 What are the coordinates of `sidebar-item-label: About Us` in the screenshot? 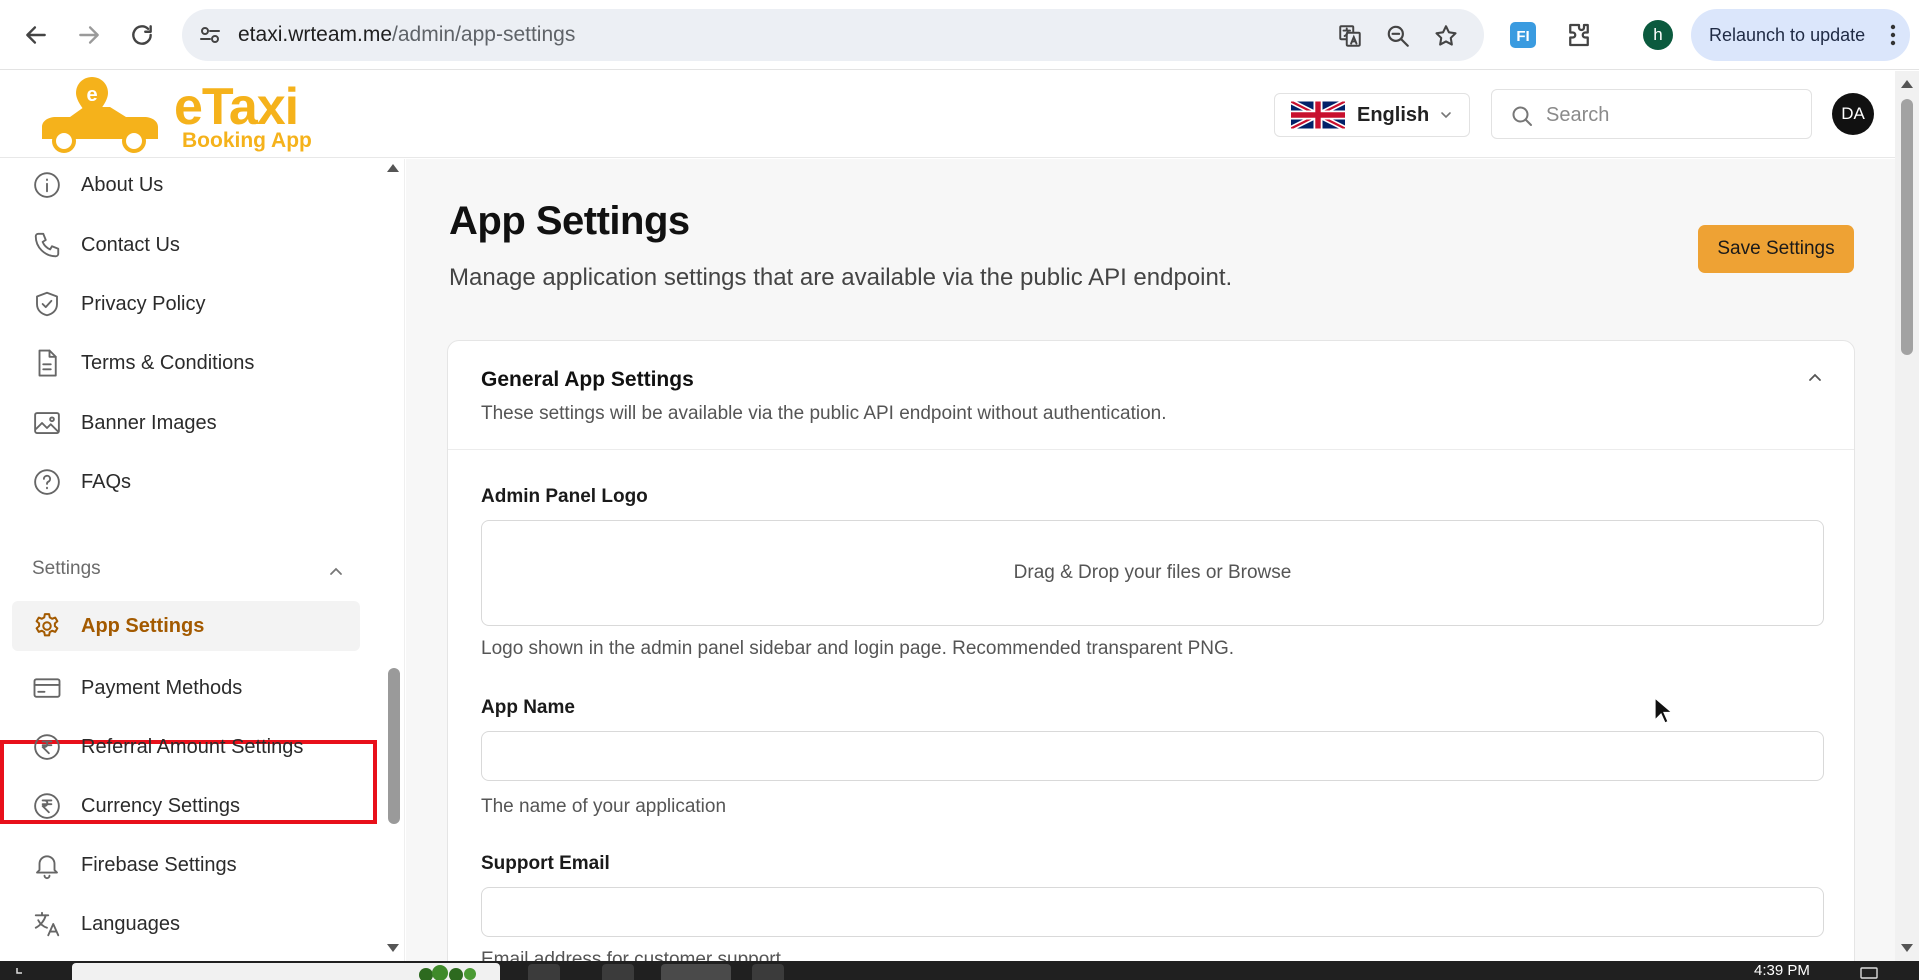 It's located at (122, 184).